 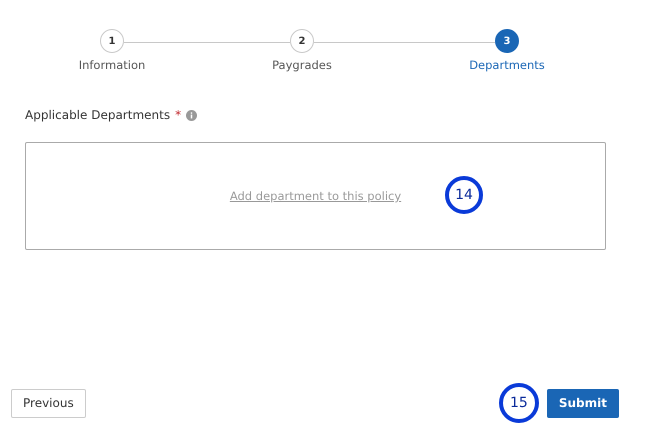 What do you see at coordinates (97, 115) in the screenshot?
I see `field-label: Applicable Departments` at bounding box center [97, 115].